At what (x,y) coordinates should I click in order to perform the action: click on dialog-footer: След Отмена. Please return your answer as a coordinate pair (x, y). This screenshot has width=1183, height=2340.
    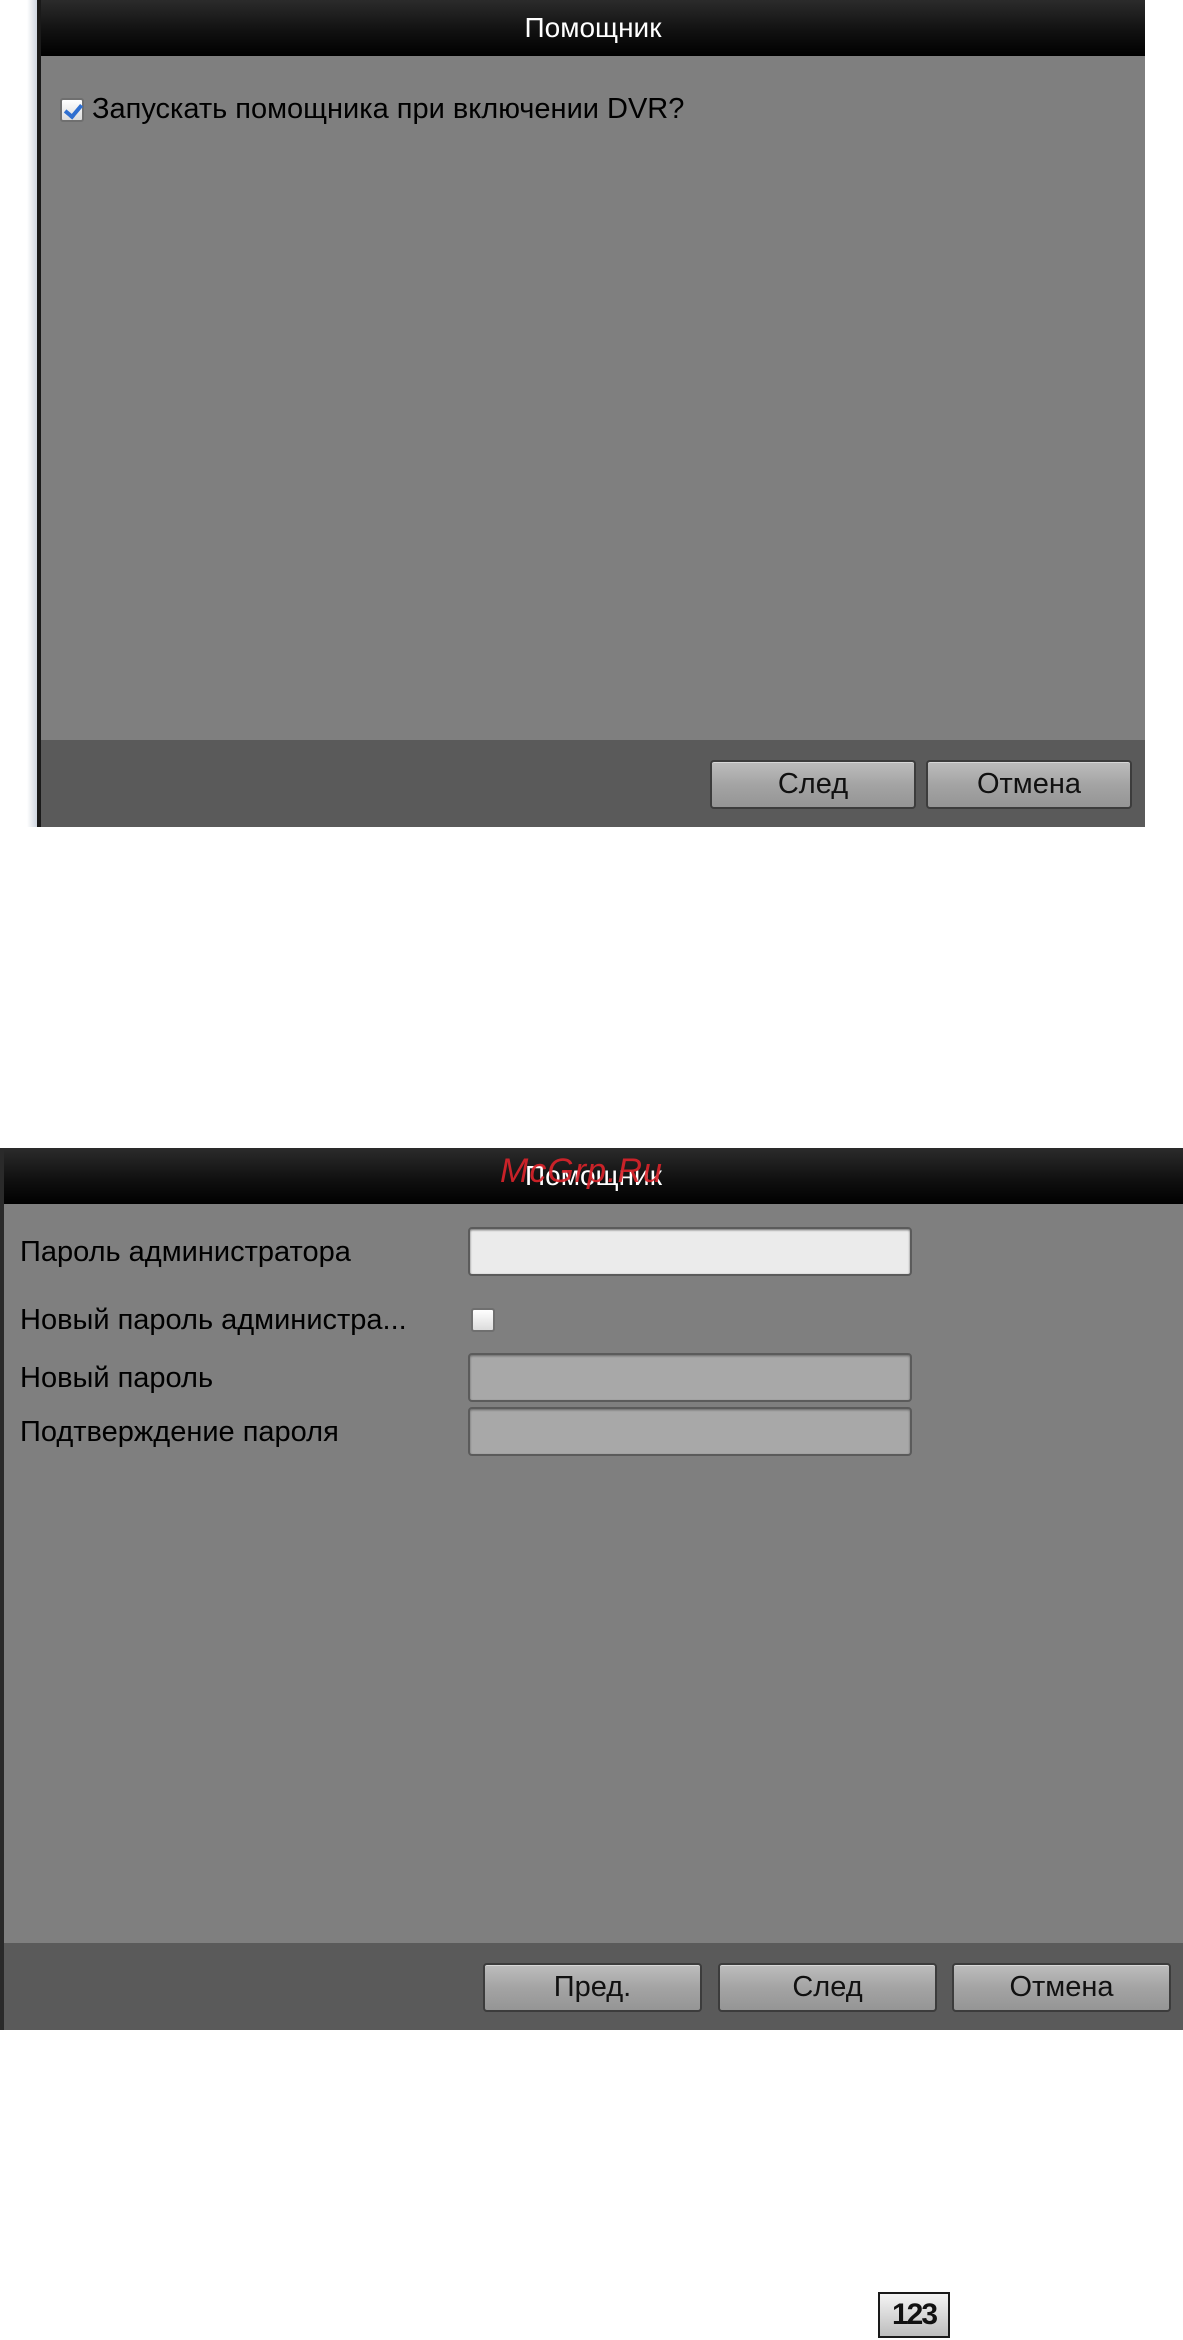
    Looking at the image, I should click on (593, 783).